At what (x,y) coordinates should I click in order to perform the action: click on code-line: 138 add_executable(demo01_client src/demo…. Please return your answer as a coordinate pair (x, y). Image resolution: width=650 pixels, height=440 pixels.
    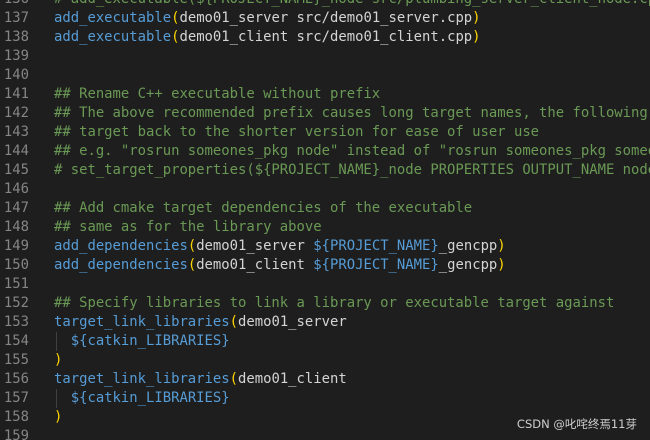
    Looking at the image, I should click on (325, 37).